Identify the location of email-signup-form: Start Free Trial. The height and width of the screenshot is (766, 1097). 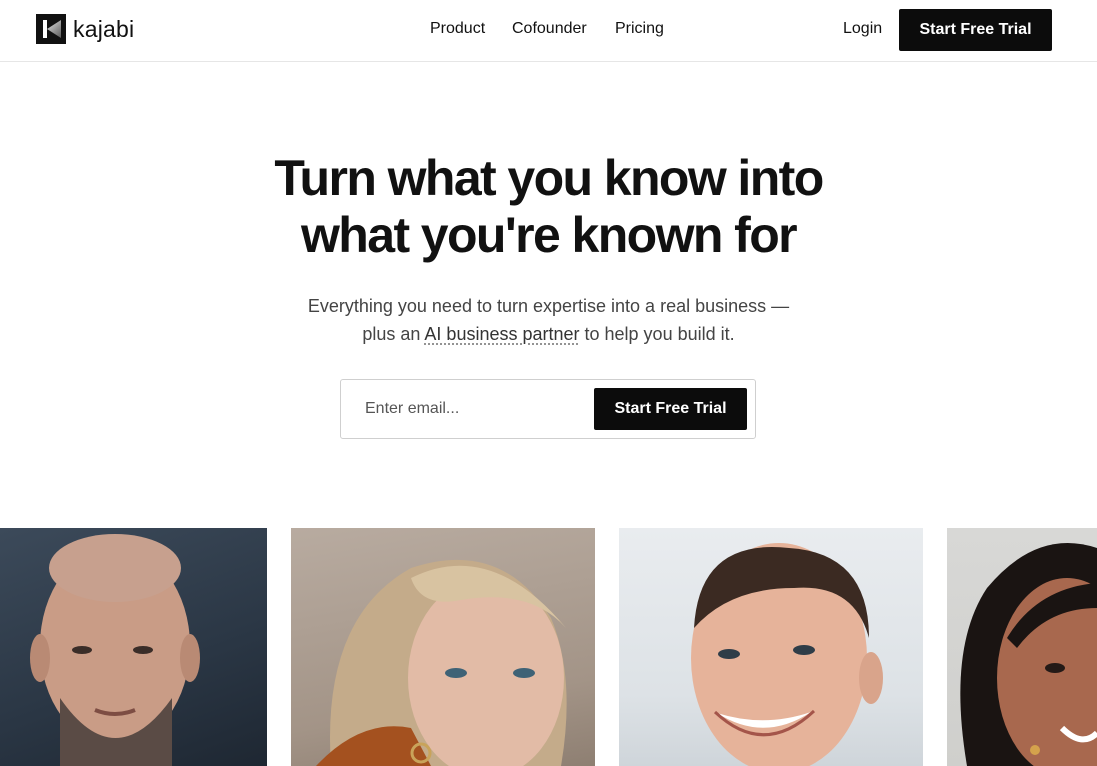
(548, 409).